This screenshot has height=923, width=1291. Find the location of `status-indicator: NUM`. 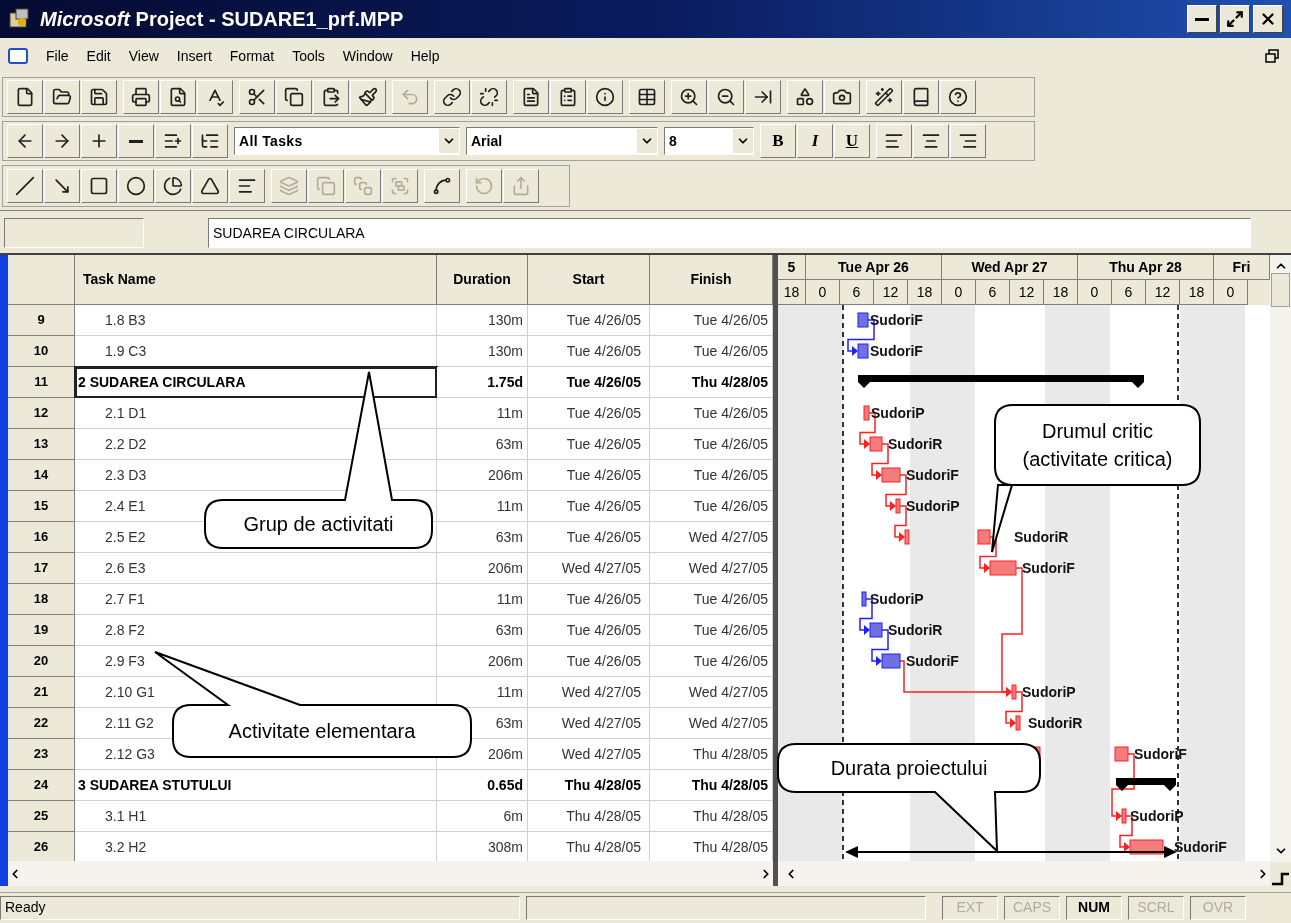

status-indicator: NUM is located at coordinates (1094, 907).